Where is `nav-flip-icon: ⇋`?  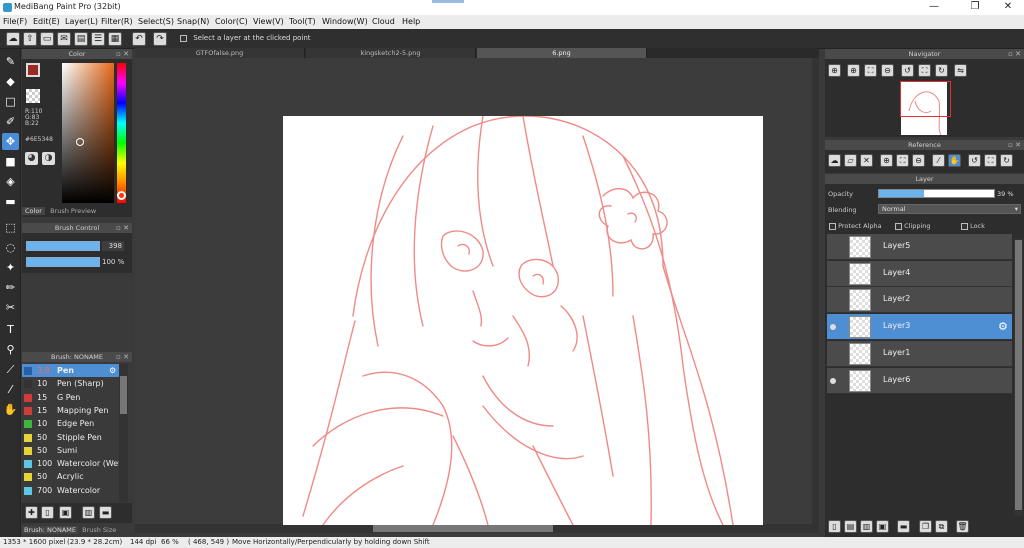 nav-flip-icon: ⇋ is located at coordinates (960, 70).